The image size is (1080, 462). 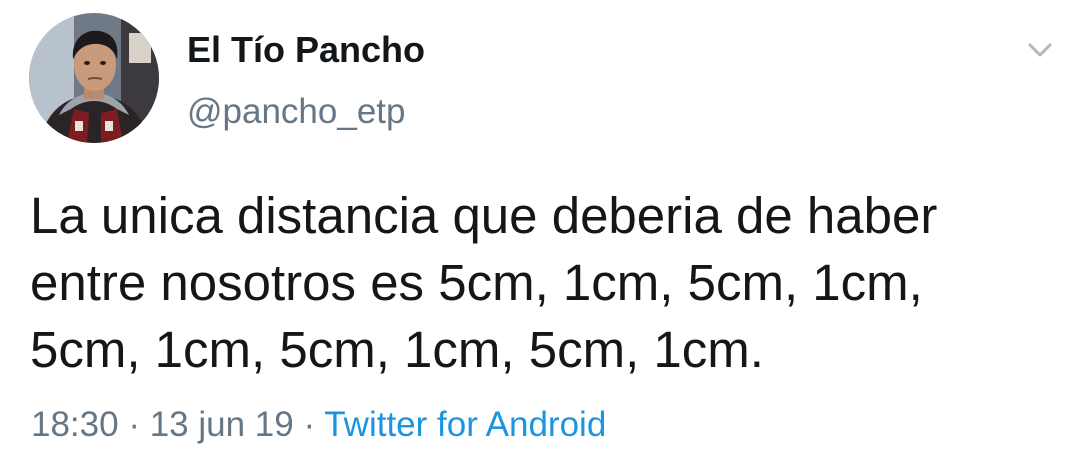 What do you see at coordinates (397, 349) in the screenshot?
I see `tweet-text-line: 5cm, 1cm, 5cm, 1cm, 5cm, 1cm.` at bounding box center [397, 349].